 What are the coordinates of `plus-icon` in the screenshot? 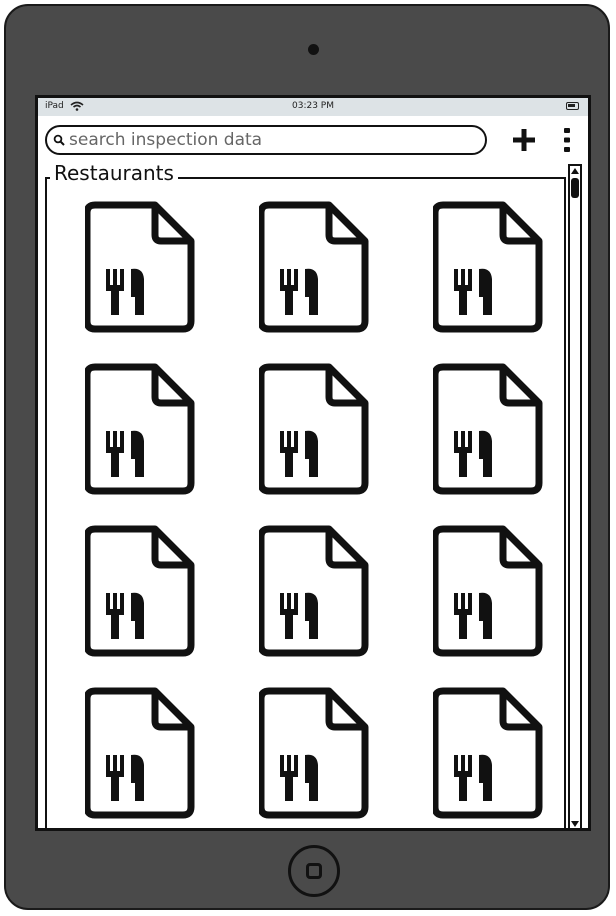 It's located at (524, 140).